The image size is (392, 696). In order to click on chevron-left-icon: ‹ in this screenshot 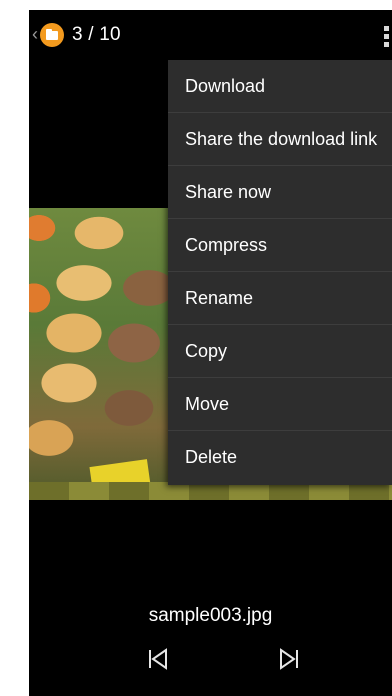, I will do `click(35, 34)`.